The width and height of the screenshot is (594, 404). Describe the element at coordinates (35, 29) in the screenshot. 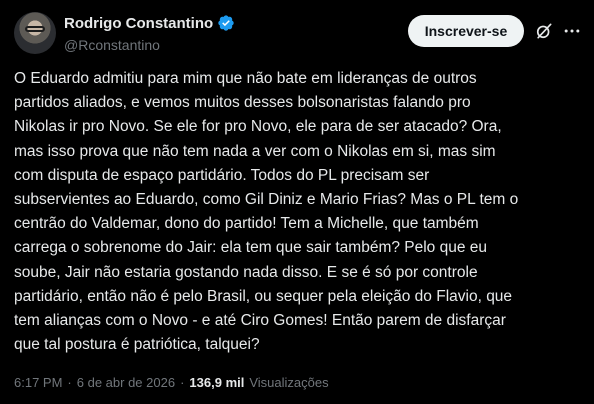

I see `avatar-glasses` at that location.